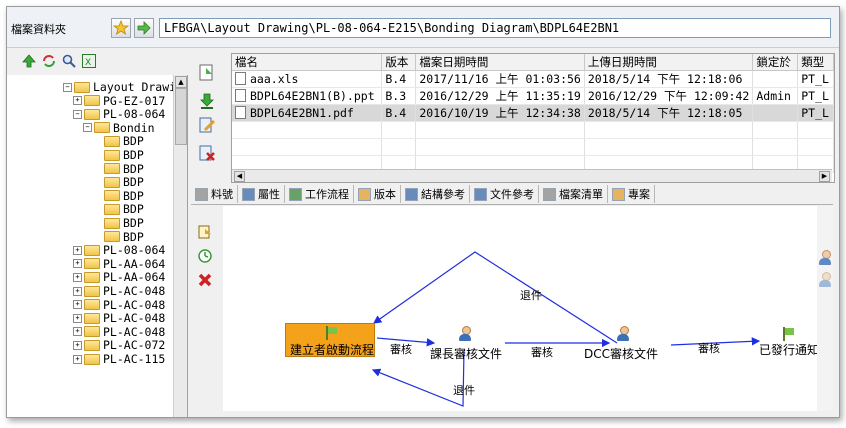 This screenshot has width=846, height=428. What do you see at coordinates (319, 194) in the screenshot?
I see `tab-2: 工作流程` at bounding box center [319, 194].